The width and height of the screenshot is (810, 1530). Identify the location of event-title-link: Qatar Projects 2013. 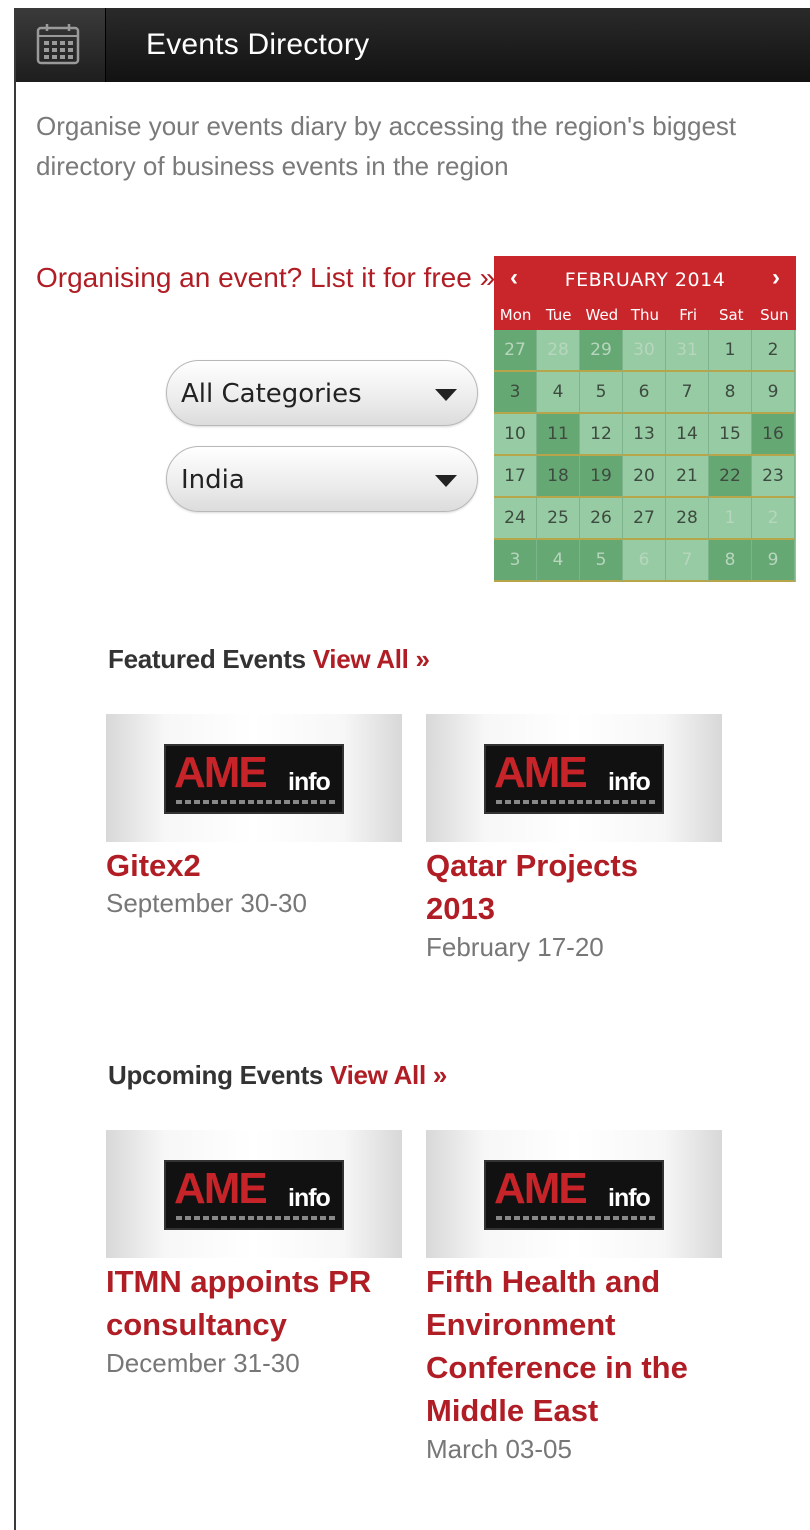
(556, 887).